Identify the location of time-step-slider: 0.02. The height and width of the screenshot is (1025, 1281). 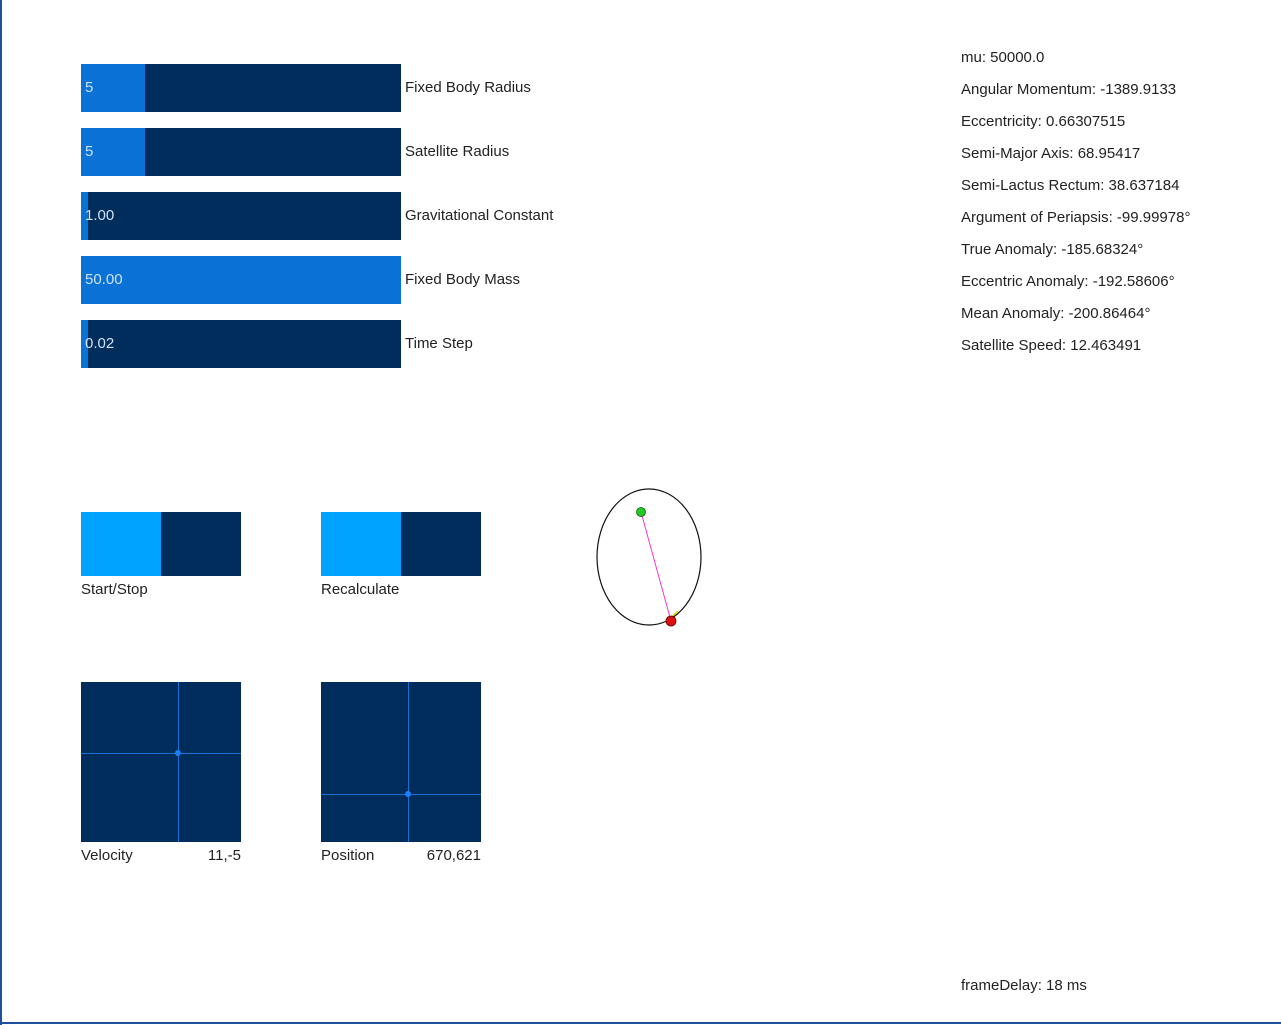
(241, 344).